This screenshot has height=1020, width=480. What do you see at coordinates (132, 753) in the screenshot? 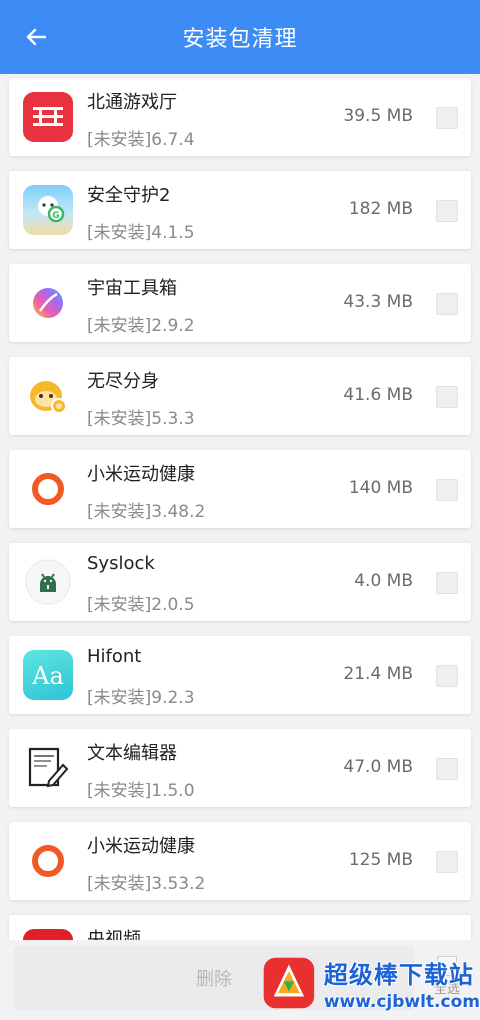
I see `app-name: 文本编辑器` at bounding box center [132, 753].